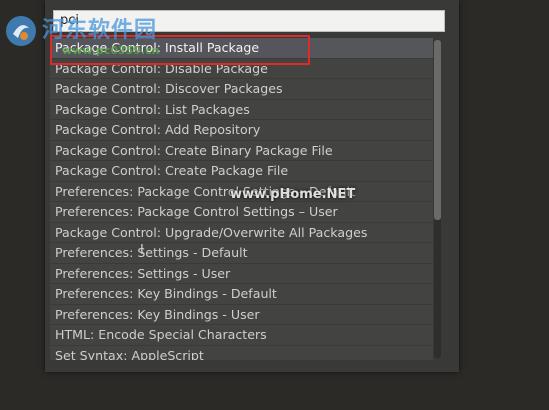  Describe the element at coordinates (241, 171) in the screenshot. I see `command-item: Package Control: Create Package File` at that location.